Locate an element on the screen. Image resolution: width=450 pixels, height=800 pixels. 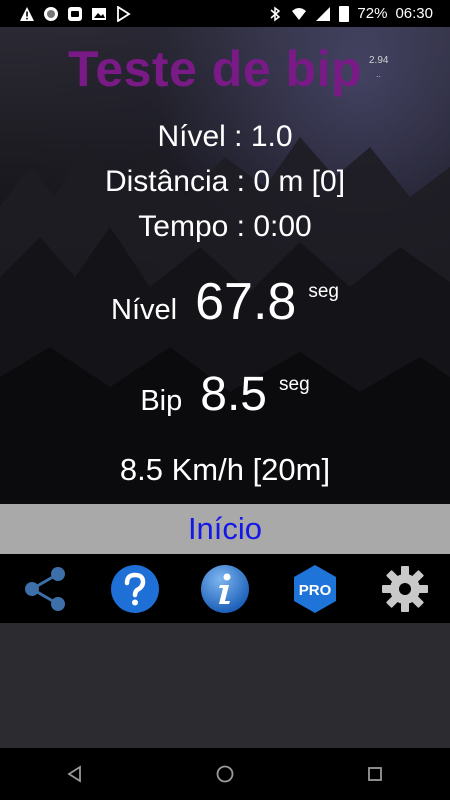
settings-icon is located at coordinates (405, 588).